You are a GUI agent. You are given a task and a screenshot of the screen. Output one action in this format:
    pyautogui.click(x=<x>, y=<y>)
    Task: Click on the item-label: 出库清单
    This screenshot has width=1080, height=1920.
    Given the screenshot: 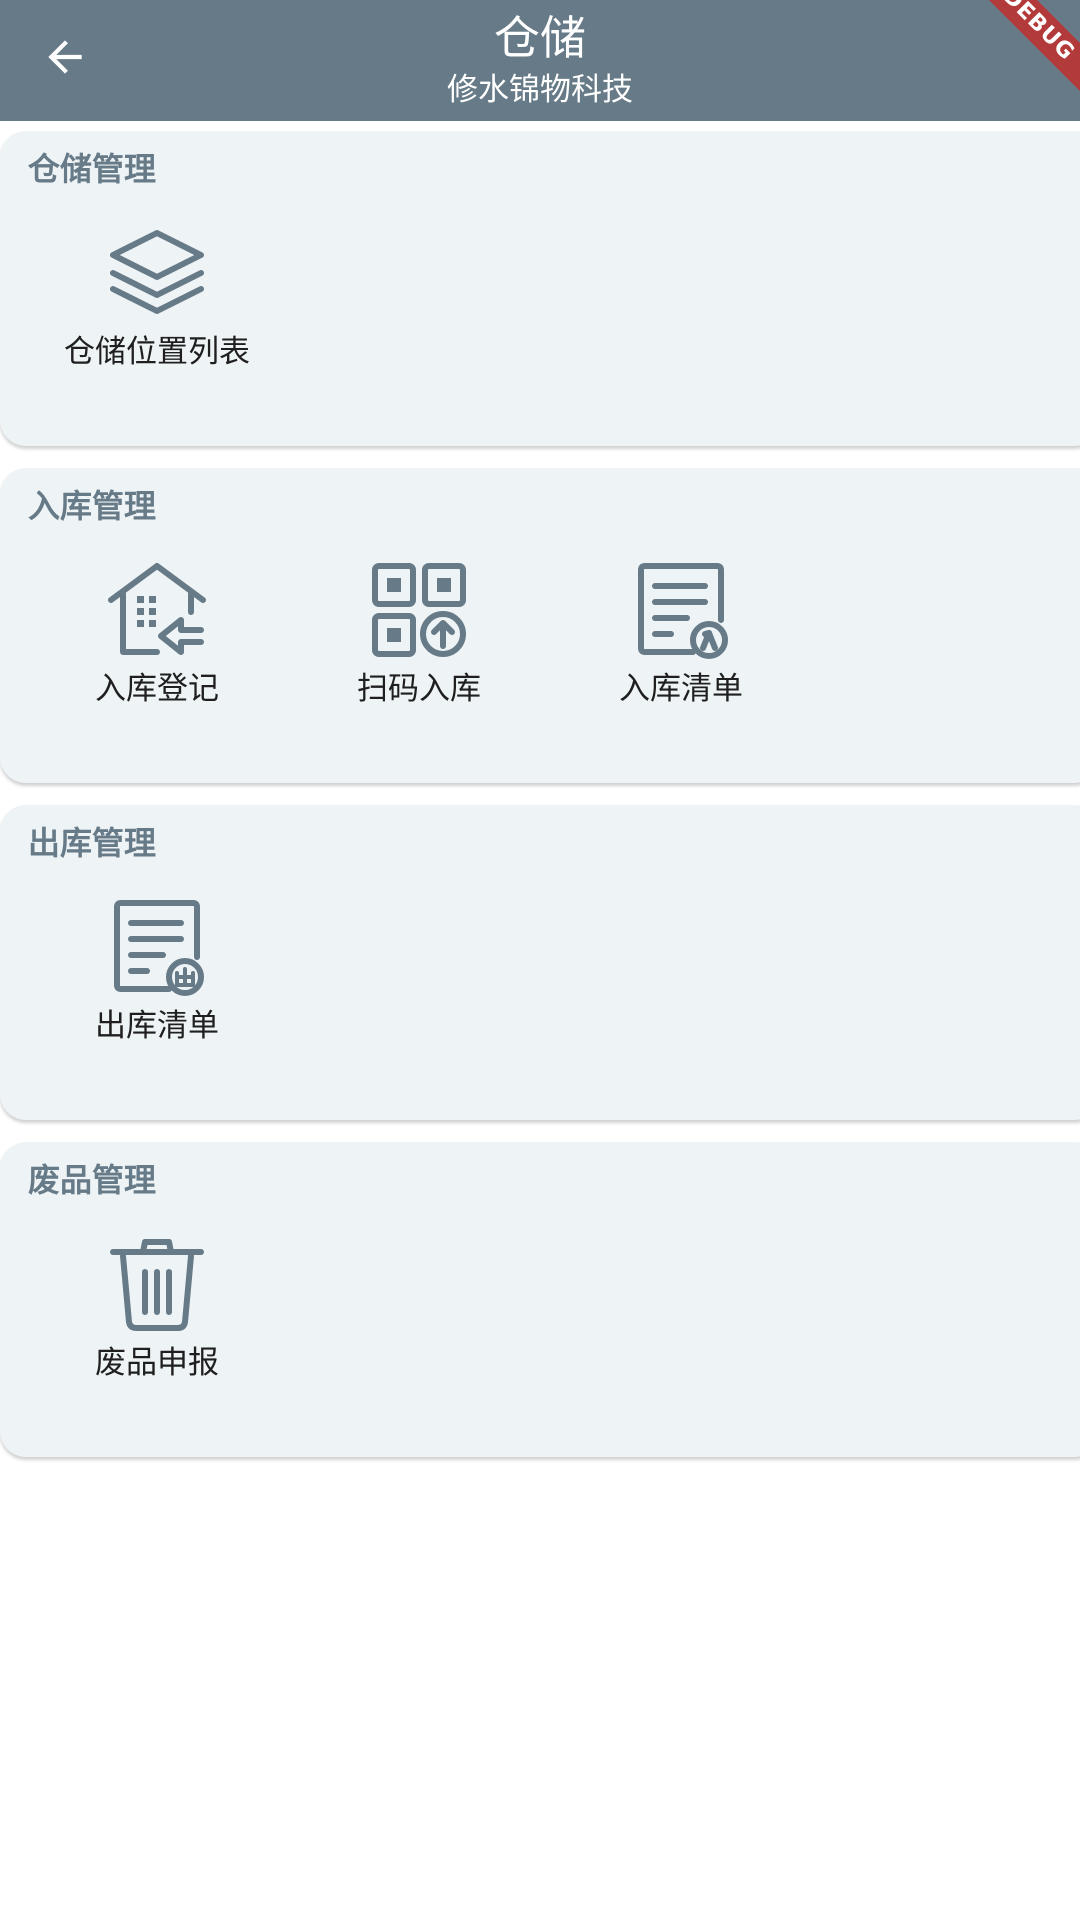 What is the action you would take?
    pyautogui.click(x=157, y=1026)
    